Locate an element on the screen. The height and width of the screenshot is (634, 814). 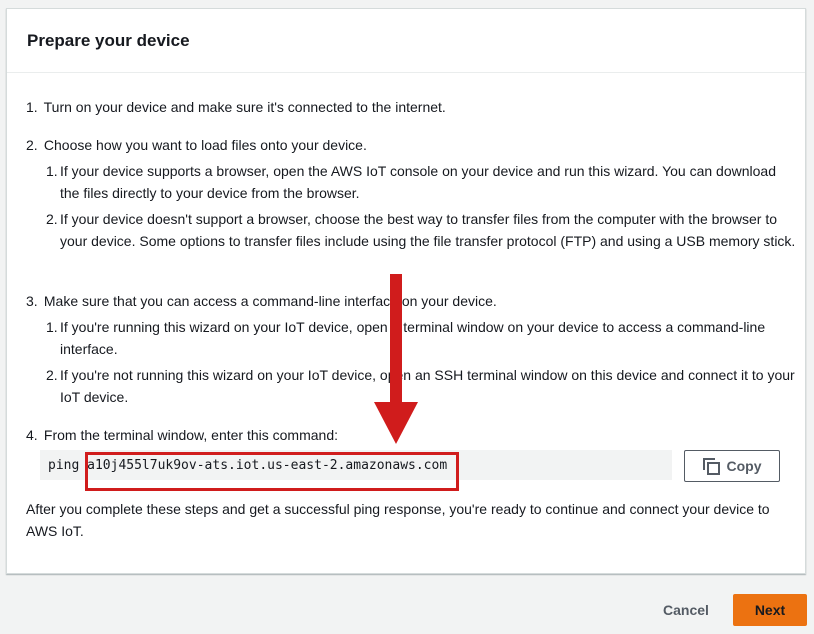
next-button: Next is located at coordinates (770, 610).